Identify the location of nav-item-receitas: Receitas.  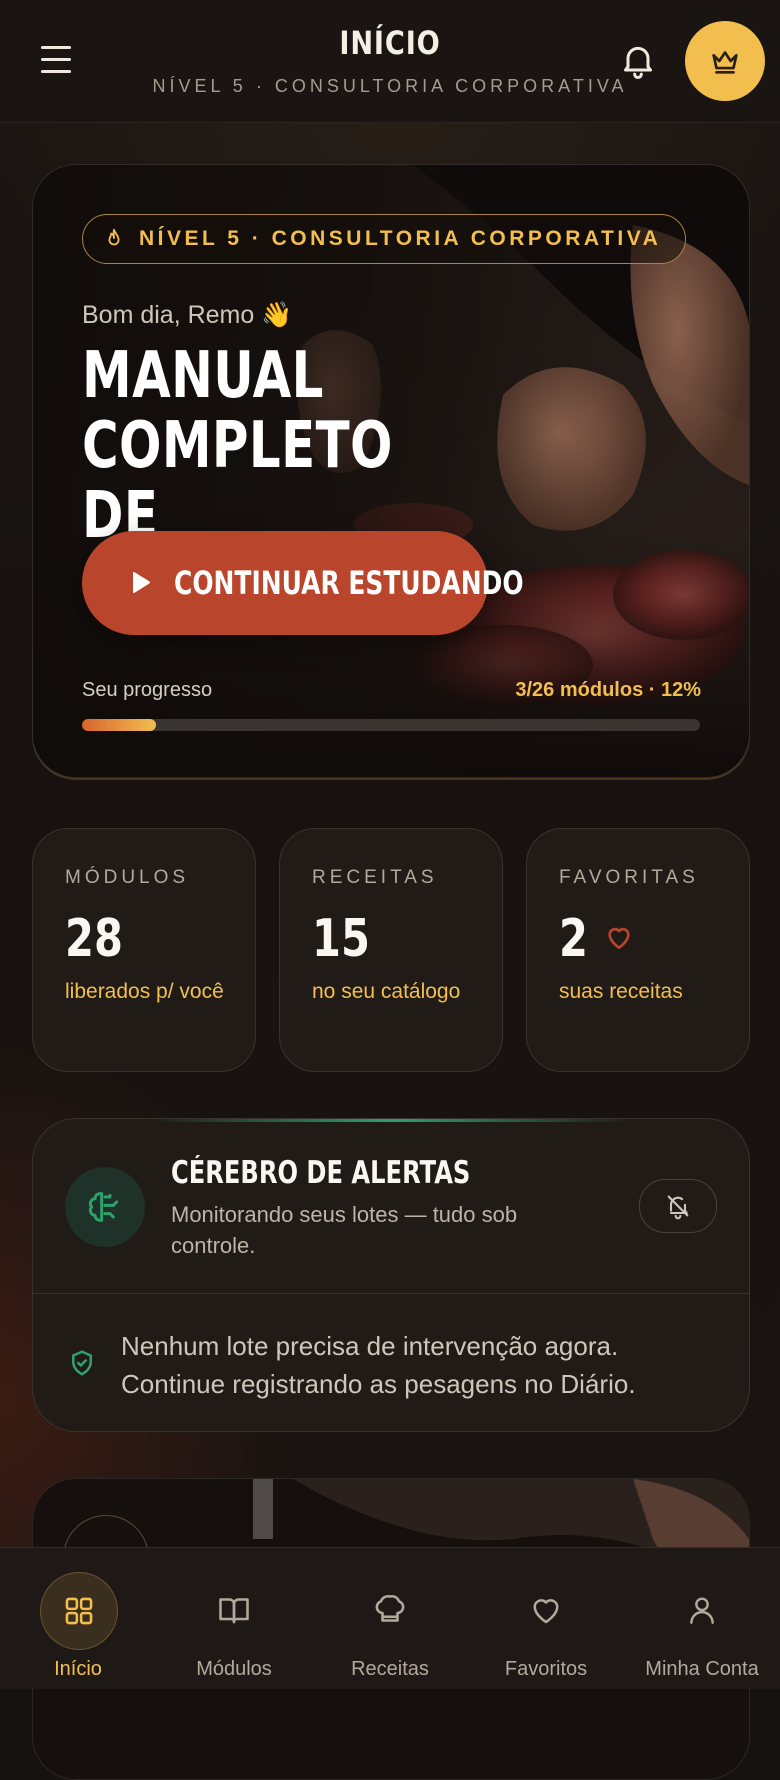
(390, 1618).